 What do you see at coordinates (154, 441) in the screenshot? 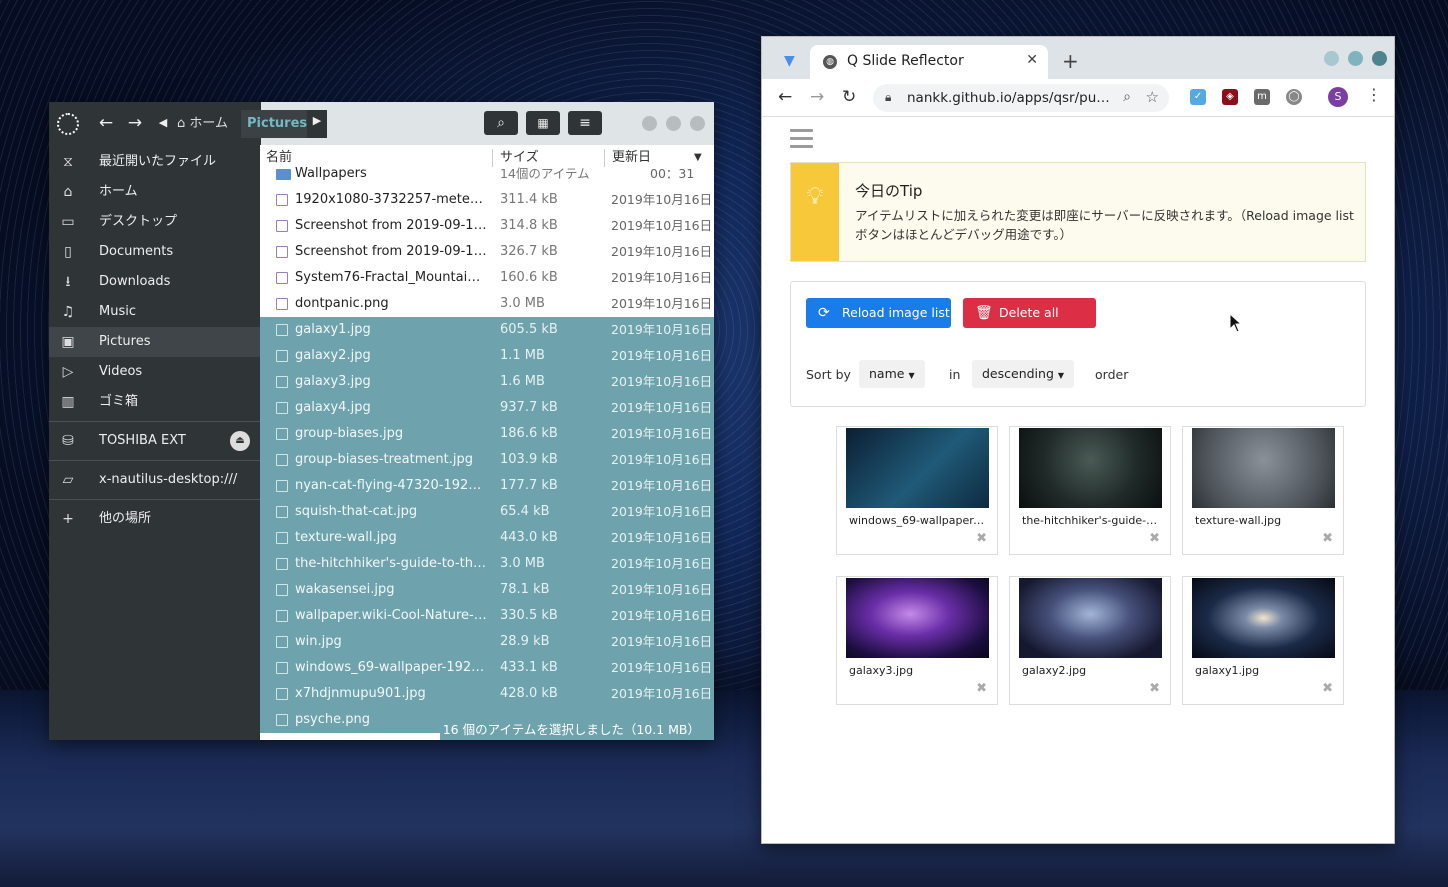
I see `sidebar-item-toshiba-ext: ⛁ TOSHIBA EXT ⏏` at bounding box center [154, 441].